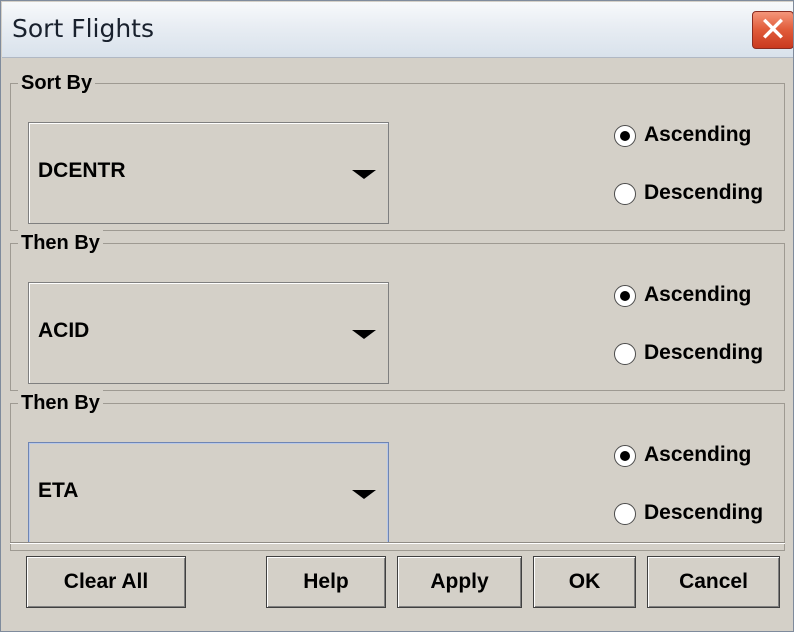  What do you see at coordinates (397, 30) in the screenshot?
I see `title-bar: Sort Flights ✕` at bounding box center [397, 30].